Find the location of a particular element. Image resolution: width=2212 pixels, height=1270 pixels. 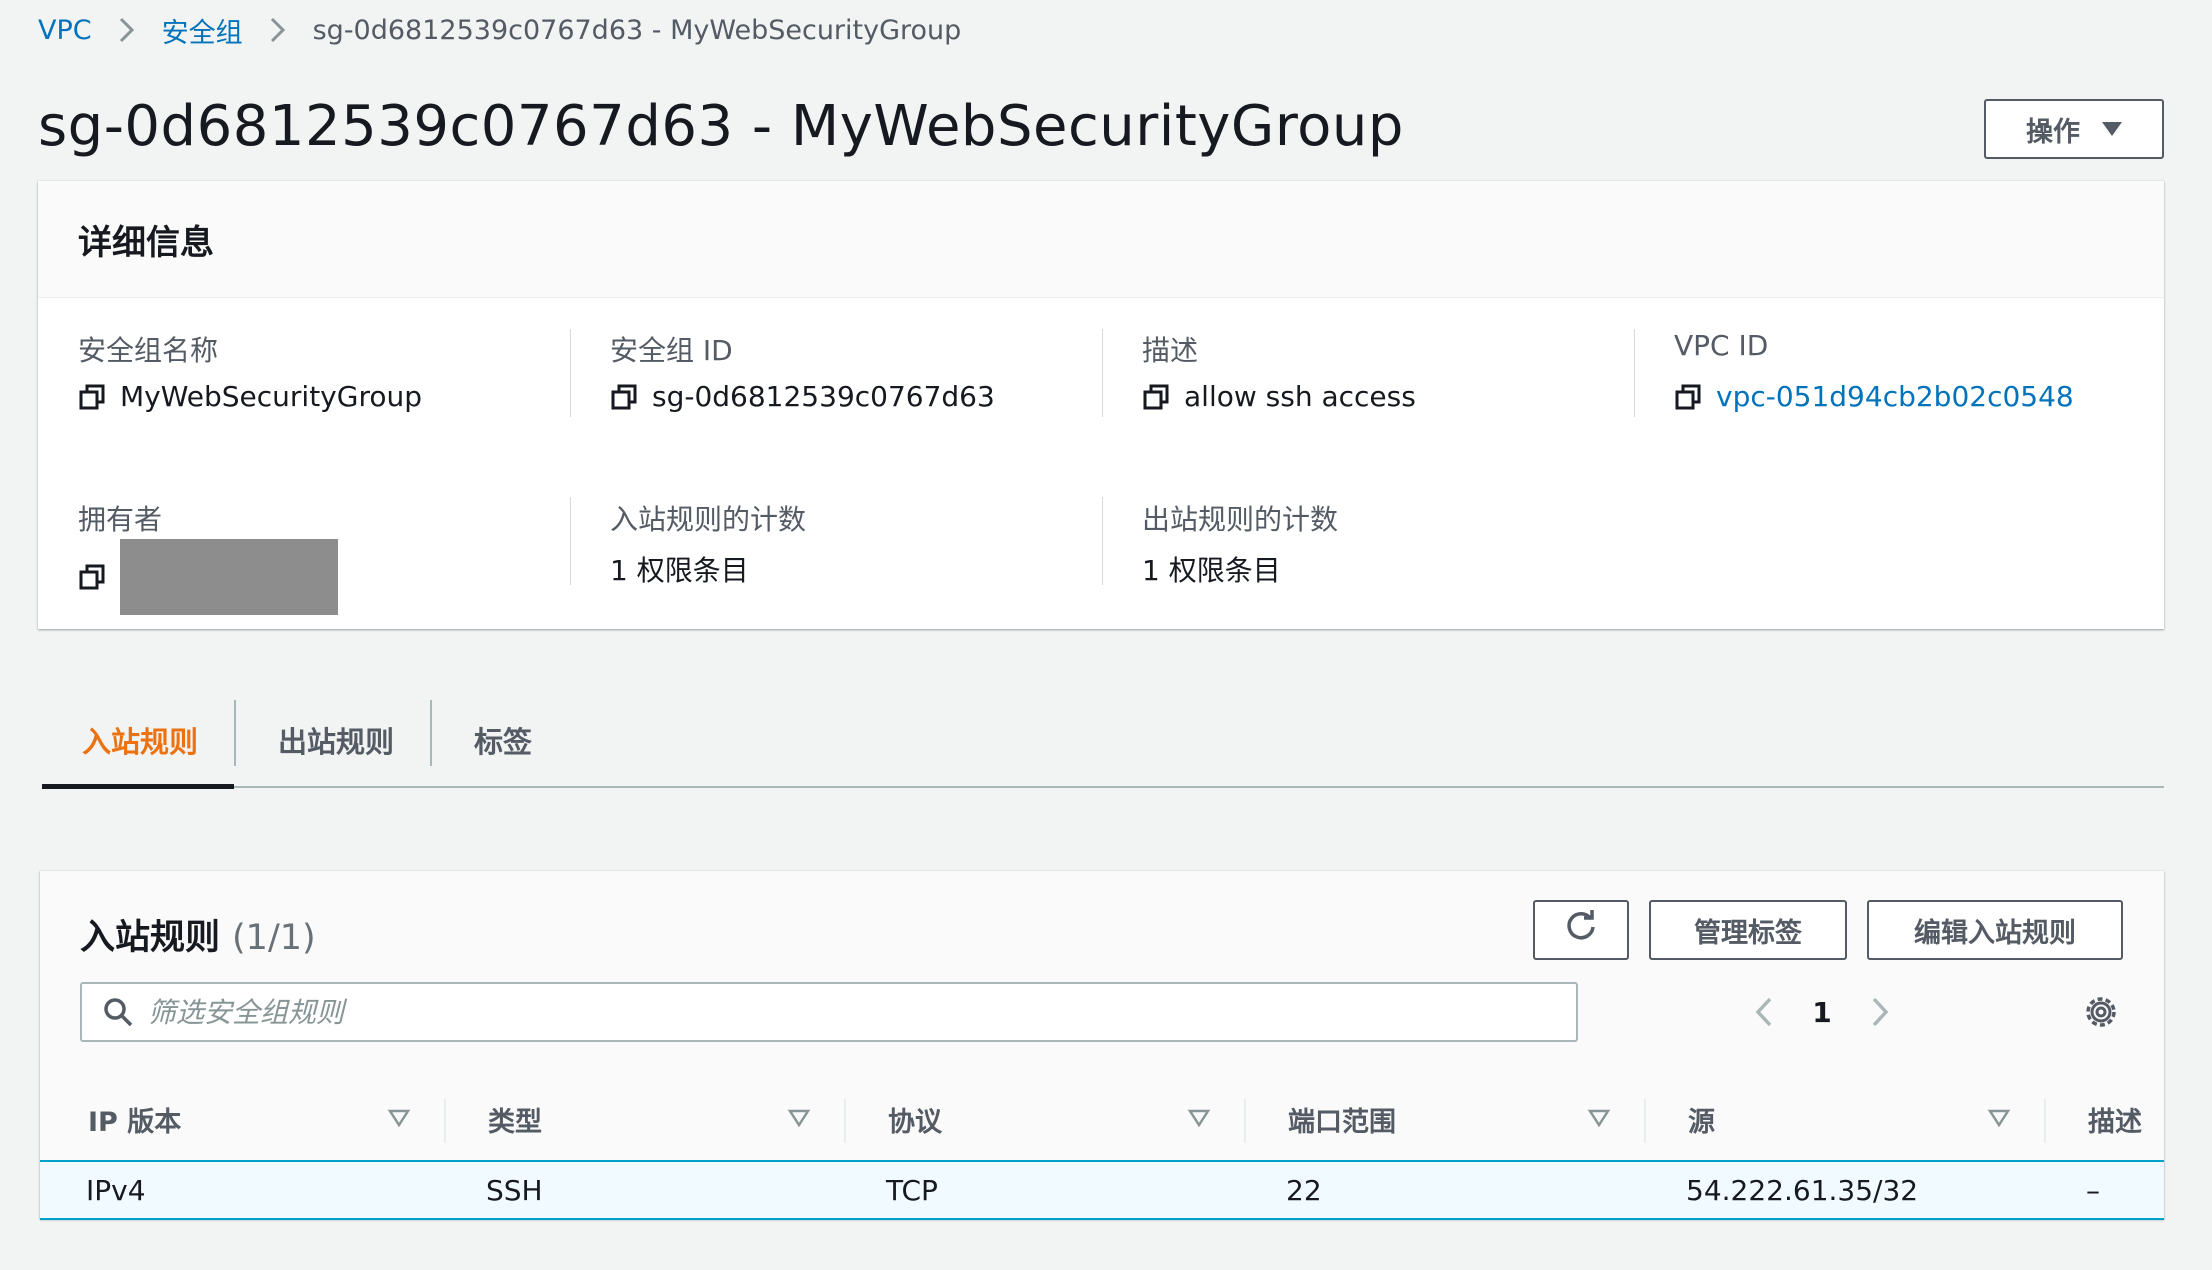

field-label-outbound-count: 出站规则的计数 is located at coordinates (1240, 519).